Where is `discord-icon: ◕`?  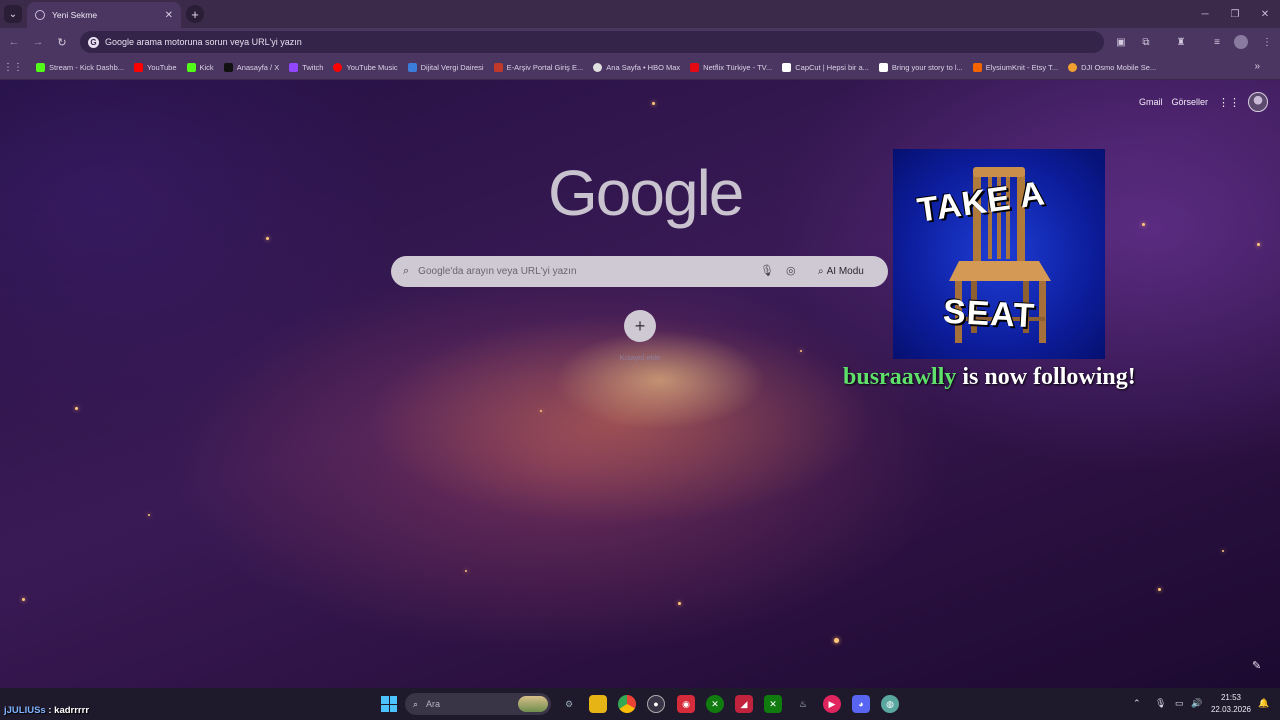
discord-icon: ◕ is located at coordinates (861, 704).